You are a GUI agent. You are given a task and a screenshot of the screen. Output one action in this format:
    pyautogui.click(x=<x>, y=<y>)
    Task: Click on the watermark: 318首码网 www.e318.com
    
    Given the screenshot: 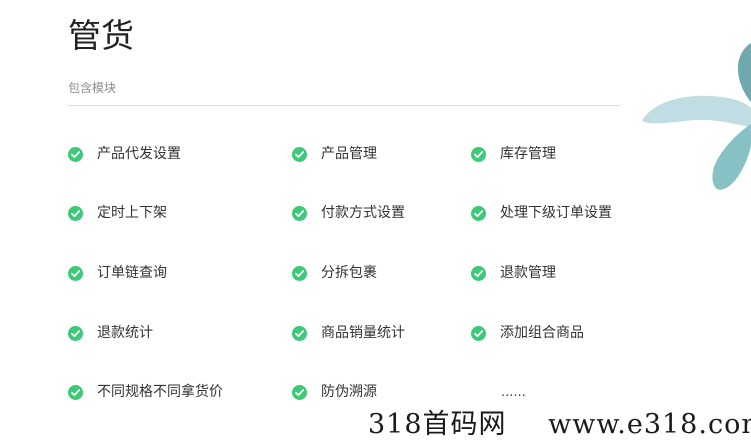 What is the action you would take?
    pyautogui.click(x=559, y=425)
    